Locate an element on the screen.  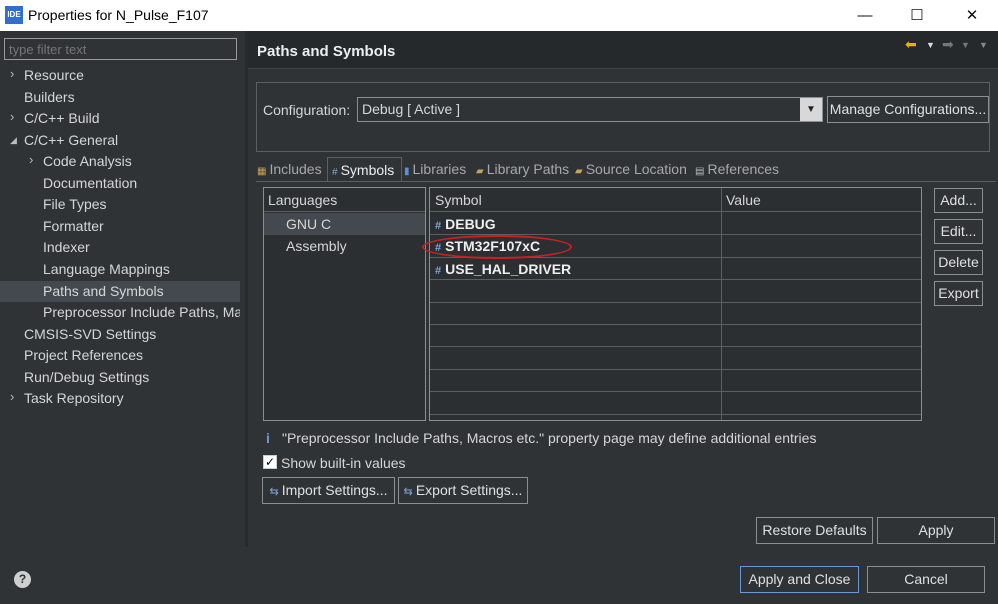
title-bar: IDE Properties for N_Pulse_F107 — ☐ ✕ is located at coordinates (499, 15).